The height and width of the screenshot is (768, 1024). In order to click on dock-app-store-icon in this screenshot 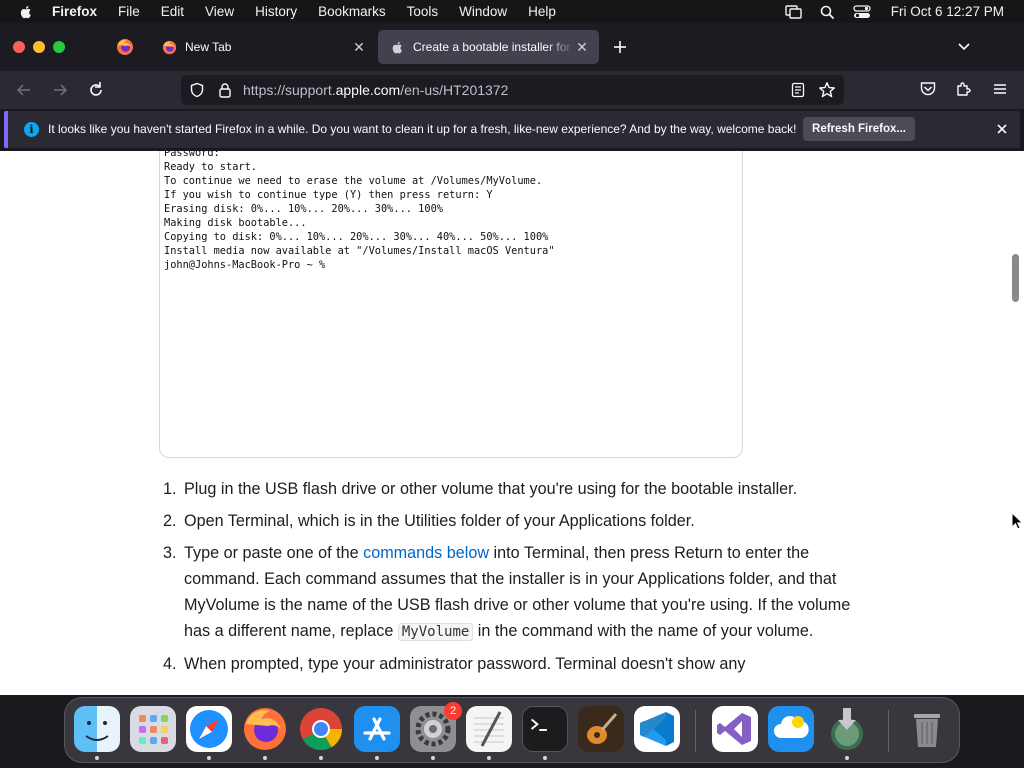, I will do `click(377, 729)`.